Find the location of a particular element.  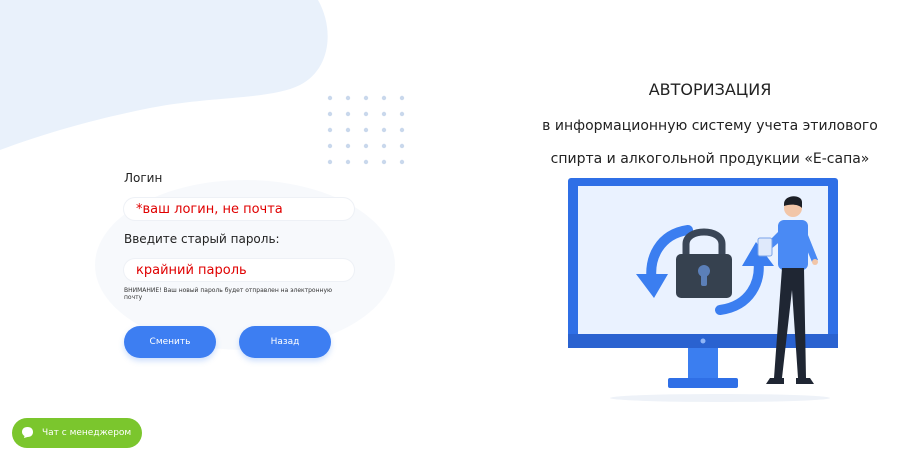

dot-grid-decoration is located at coordinates (366, 130).